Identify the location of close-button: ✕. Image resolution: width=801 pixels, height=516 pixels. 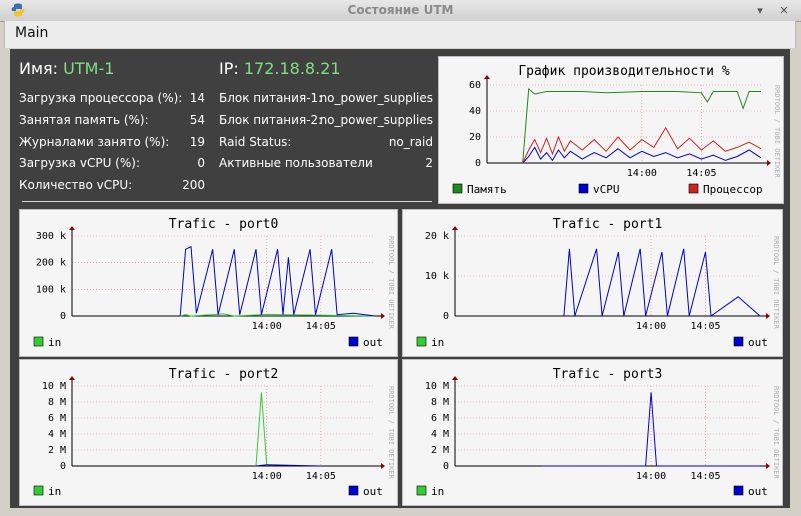
(784, 11).